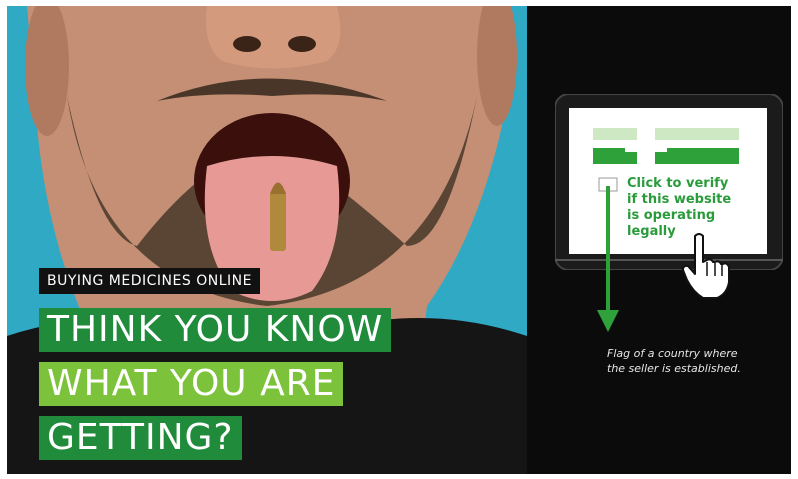 The height and width of the screenshot is (479, 798). What do you see at coordinates (674, 368) in the screenshot?
I see `caption-line-2: the seller is established.` at bounding box center [674, 368].